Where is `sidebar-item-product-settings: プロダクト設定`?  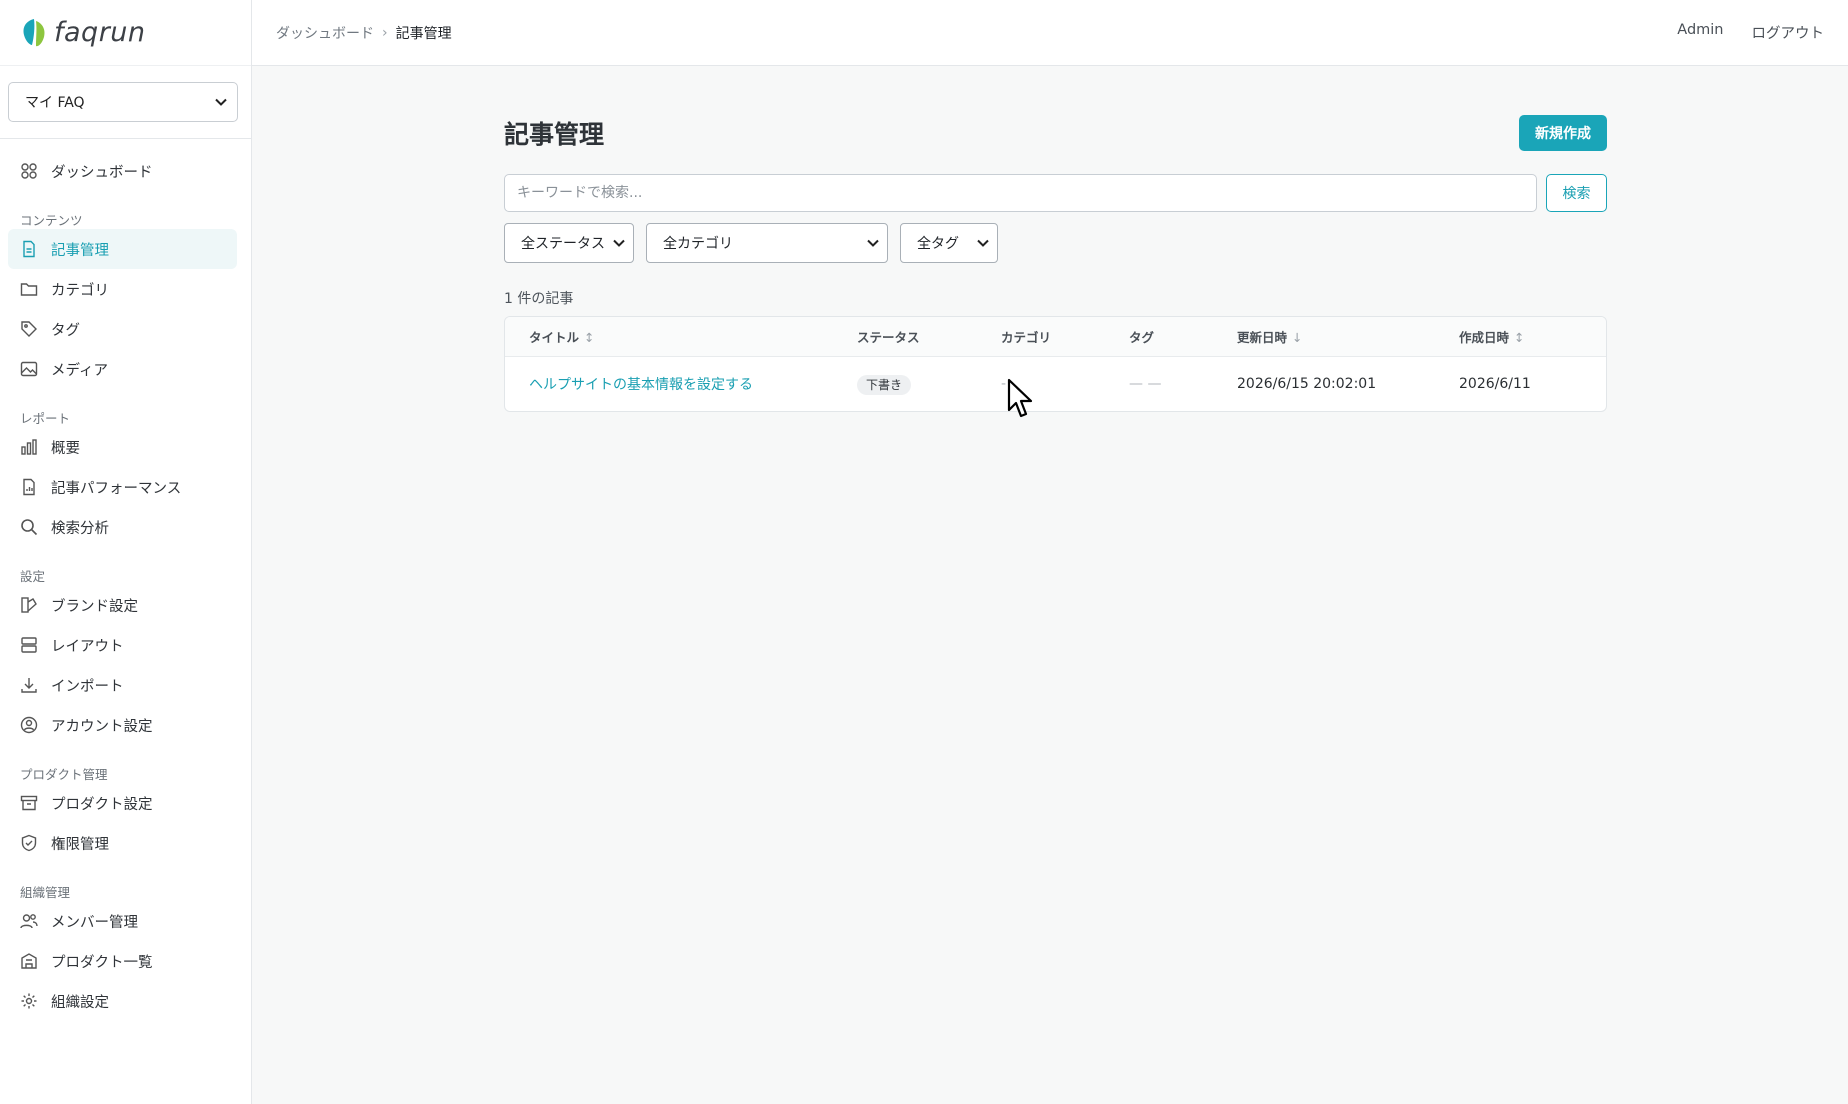
sidebar-item-product-settings: プロダクト設定 is located at coordinates (122, 803).